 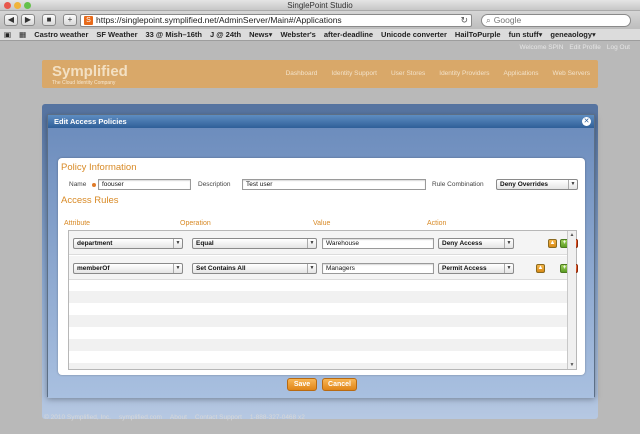 I want to click on window-controls, so click(x=17, y=5).